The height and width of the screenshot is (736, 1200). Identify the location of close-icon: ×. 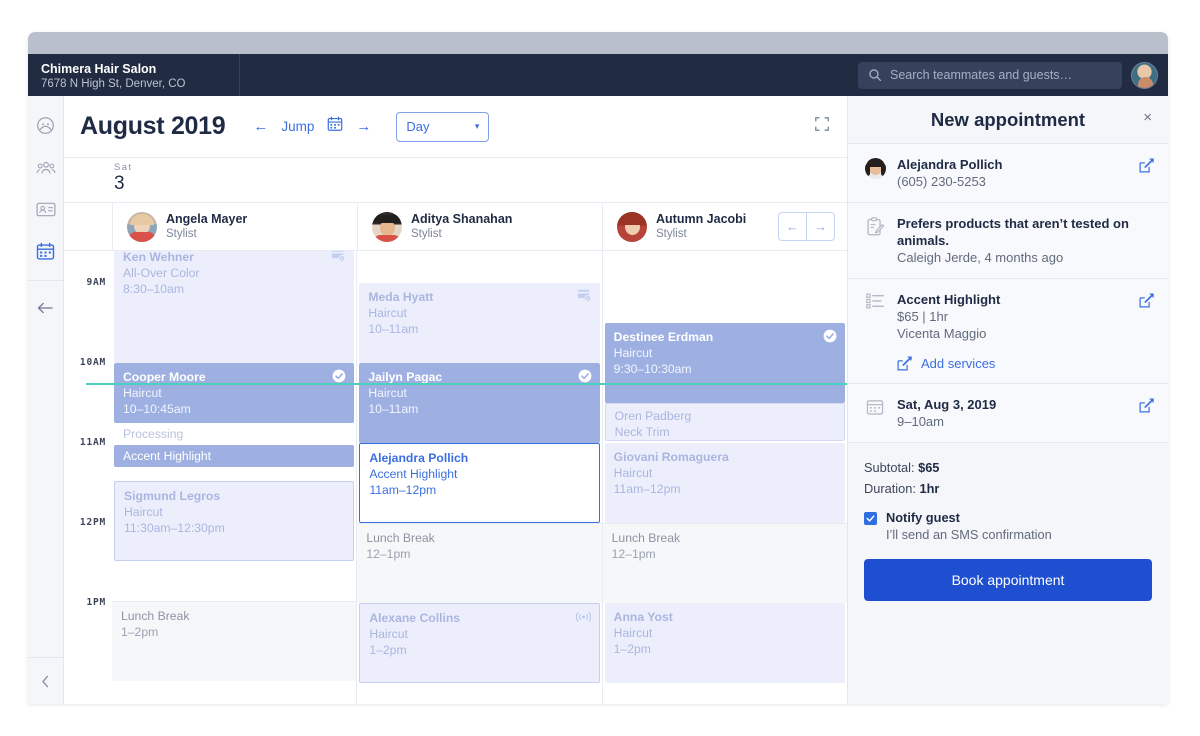
(1147, 117).